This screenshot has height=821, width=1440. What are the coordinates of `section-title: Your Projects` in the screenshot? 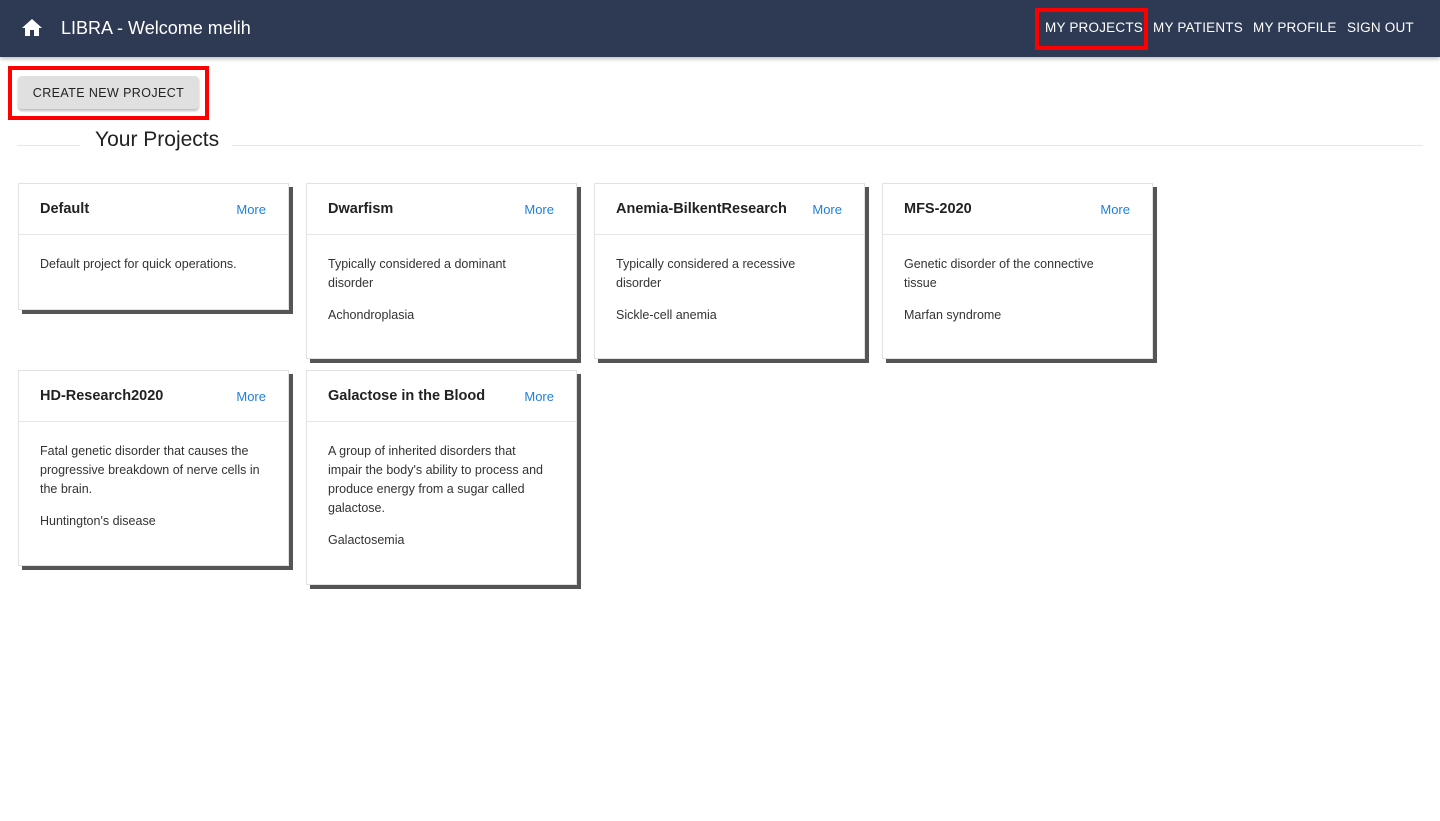 It's located at (157, 139).